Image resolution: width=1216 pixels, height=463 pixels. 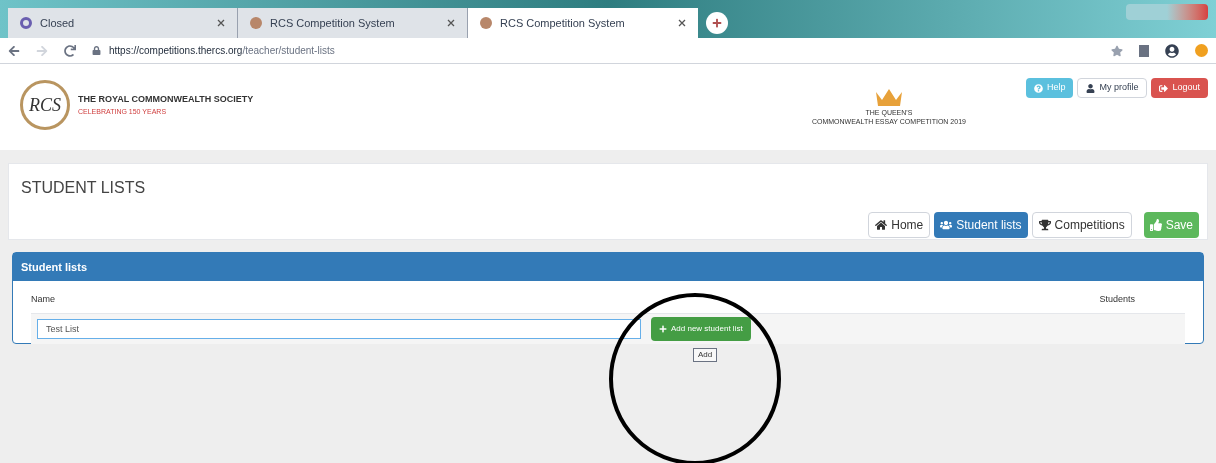 What do you see at coordinates (1167, 12) in the screenshot?
I see `window-controls` at bounding box center [1167, 12].